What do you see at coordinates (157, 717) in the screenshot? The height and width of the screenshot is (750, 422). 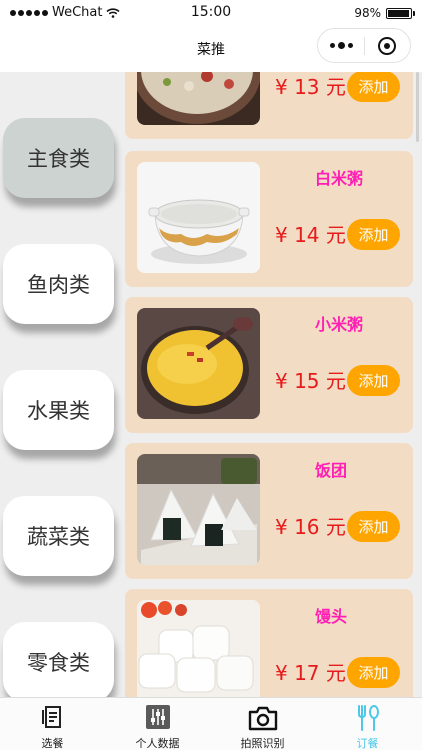 I see `sliders-icon` at bounding box center [157, 717].